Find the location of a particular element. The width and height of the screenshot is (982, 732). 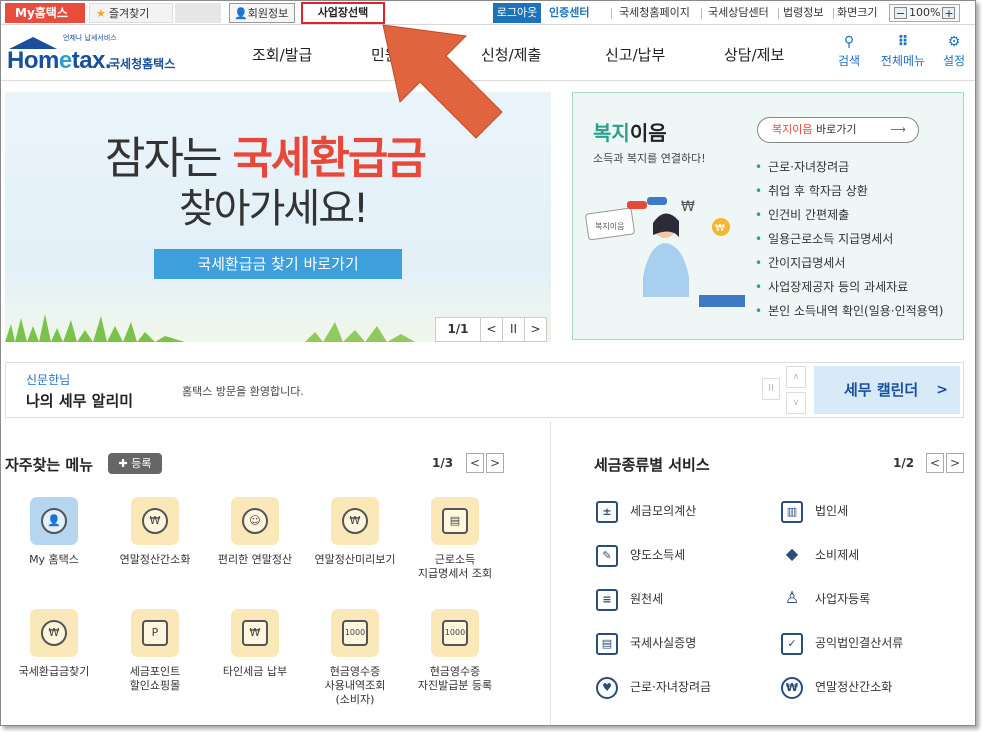

welfare-shortcut-button: 복지이음 바로가기 ⟶ is located at coordinates (838, 130).